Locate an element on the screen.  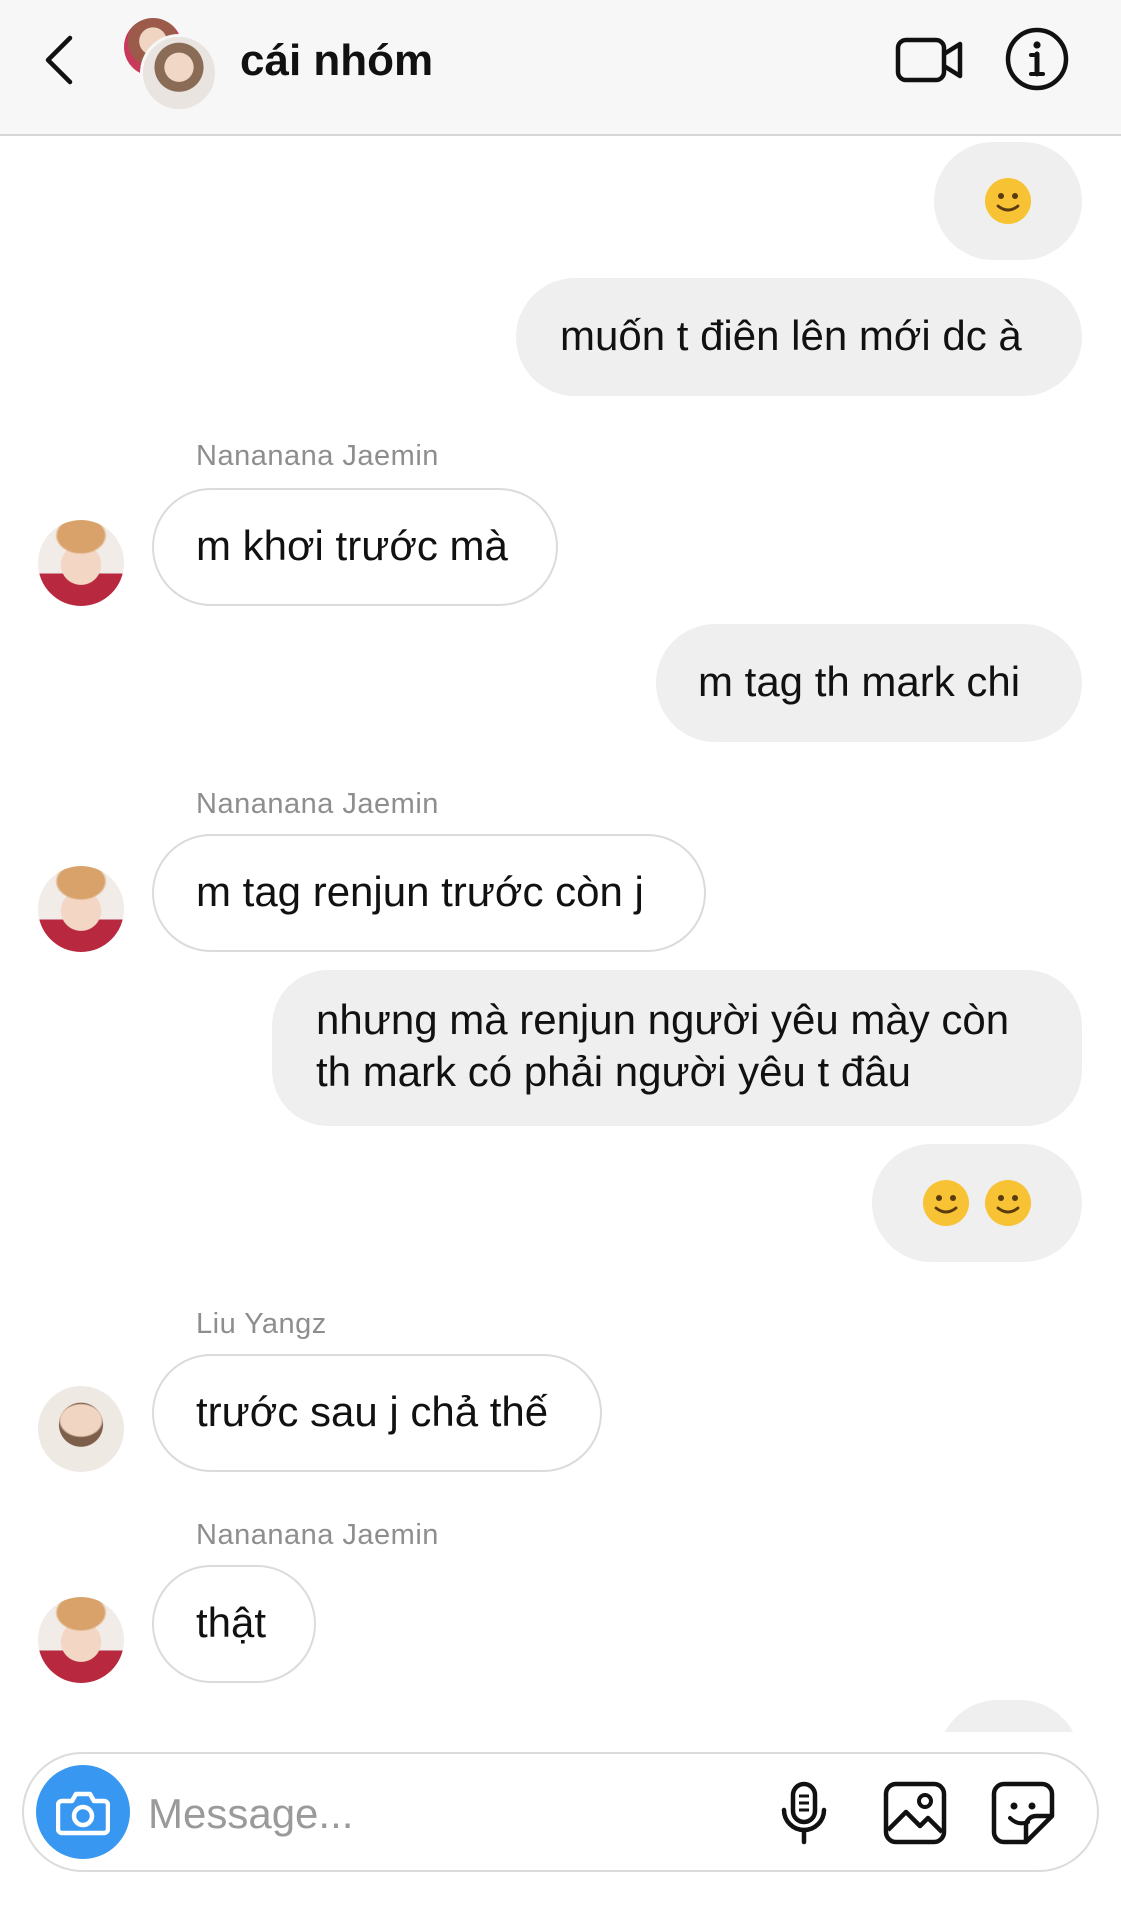
info-icon is located at coordinates (1037, 59).